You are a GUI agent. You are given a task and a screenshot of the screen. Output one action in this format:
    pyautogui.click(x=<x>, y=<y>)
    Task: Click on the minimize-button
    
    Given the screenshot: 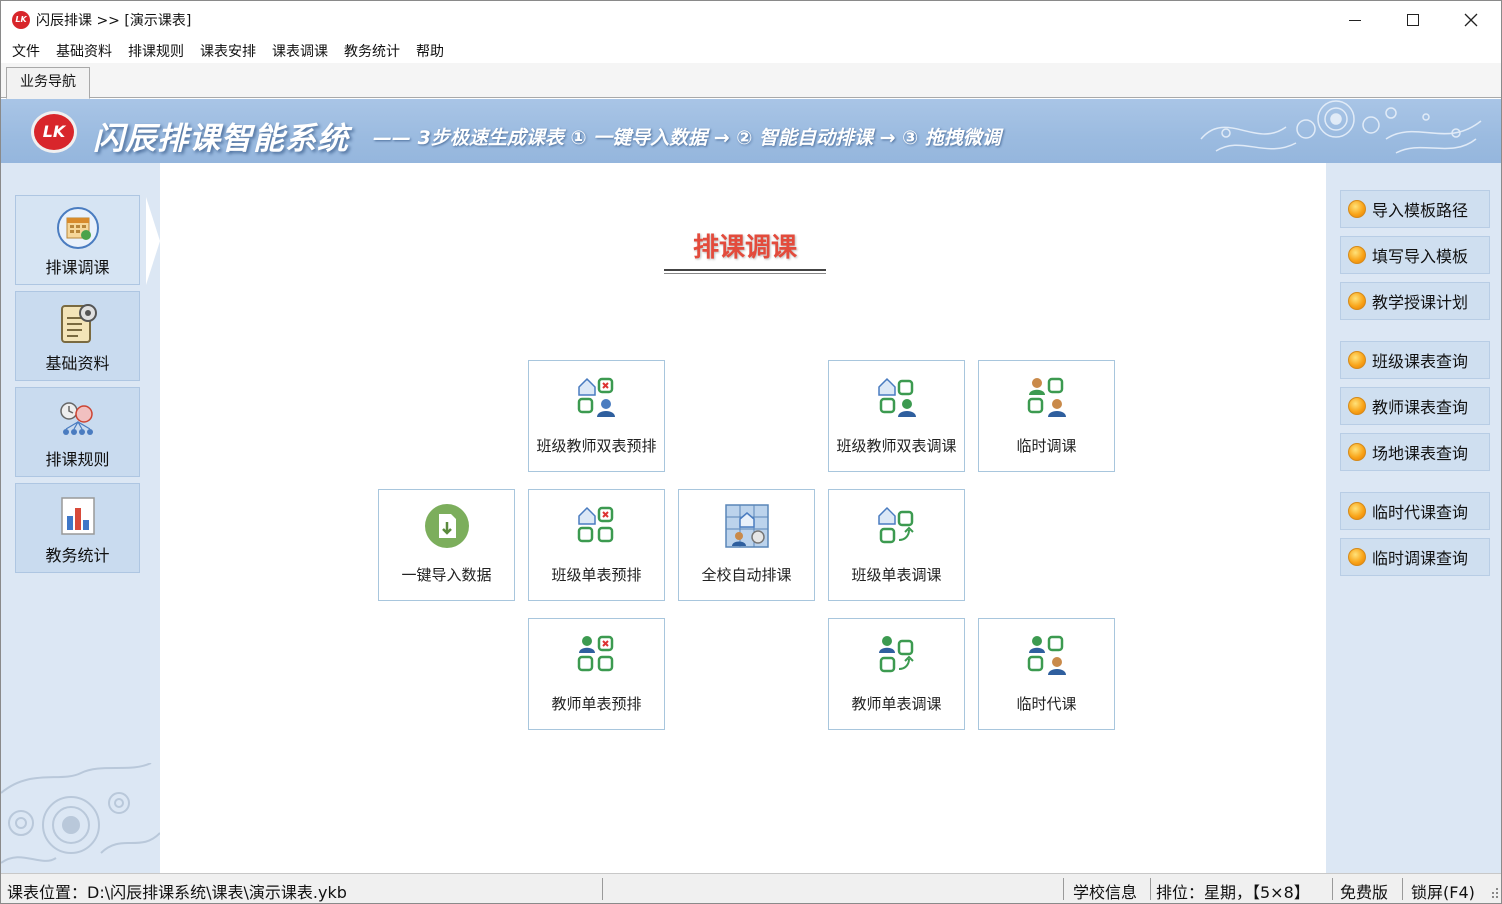 What is the action you would take?
    pyautogui.click(x=1355, y=20)
    